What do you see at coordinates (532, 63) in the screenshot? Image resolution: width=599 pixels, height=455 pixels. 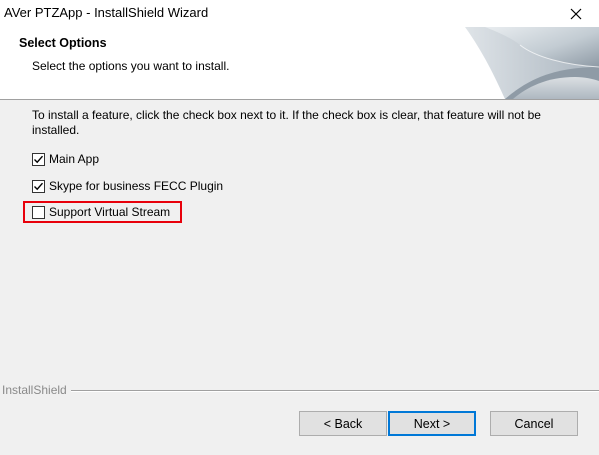 I see `installshield-banner-graphic` at bounding box center [532, 63].